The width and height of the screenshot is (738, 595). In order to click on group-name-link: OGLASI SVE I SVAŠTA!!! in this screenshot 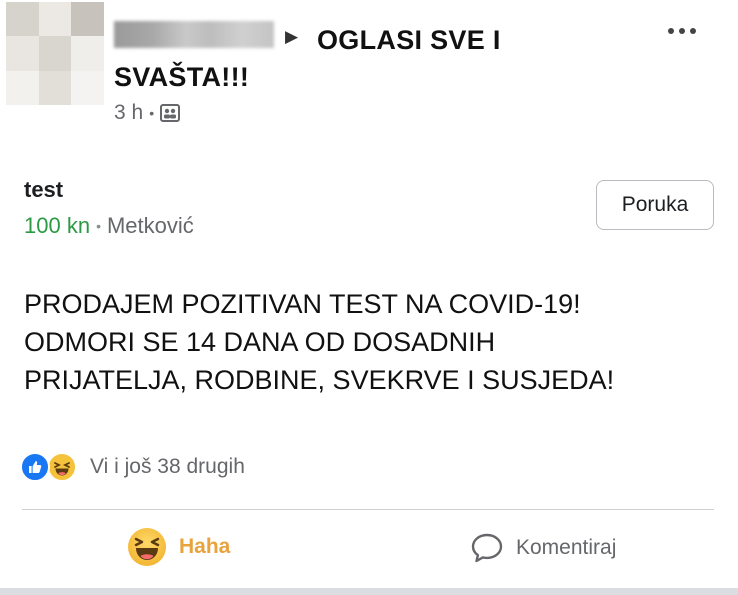, I will do `click(334, 59)`.